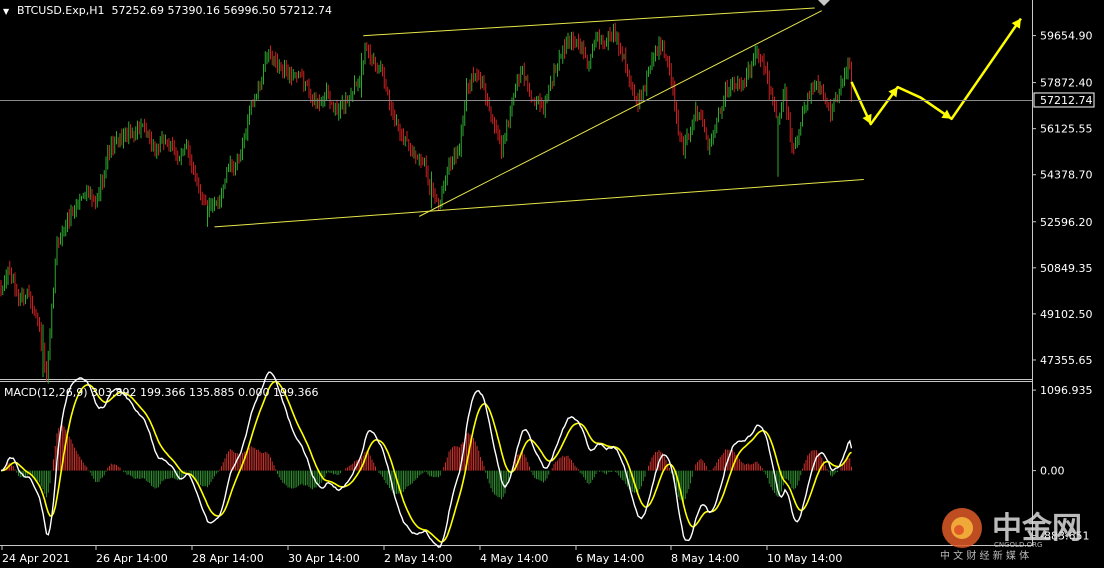 This screenshot has width=1104, height=568. I want to click on collapse-triangle-icon: ▼, so click(6, 11).